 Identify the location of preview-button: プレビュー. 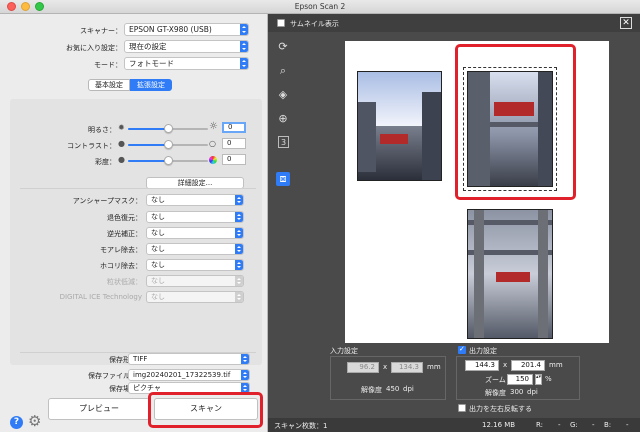
(99, 409).